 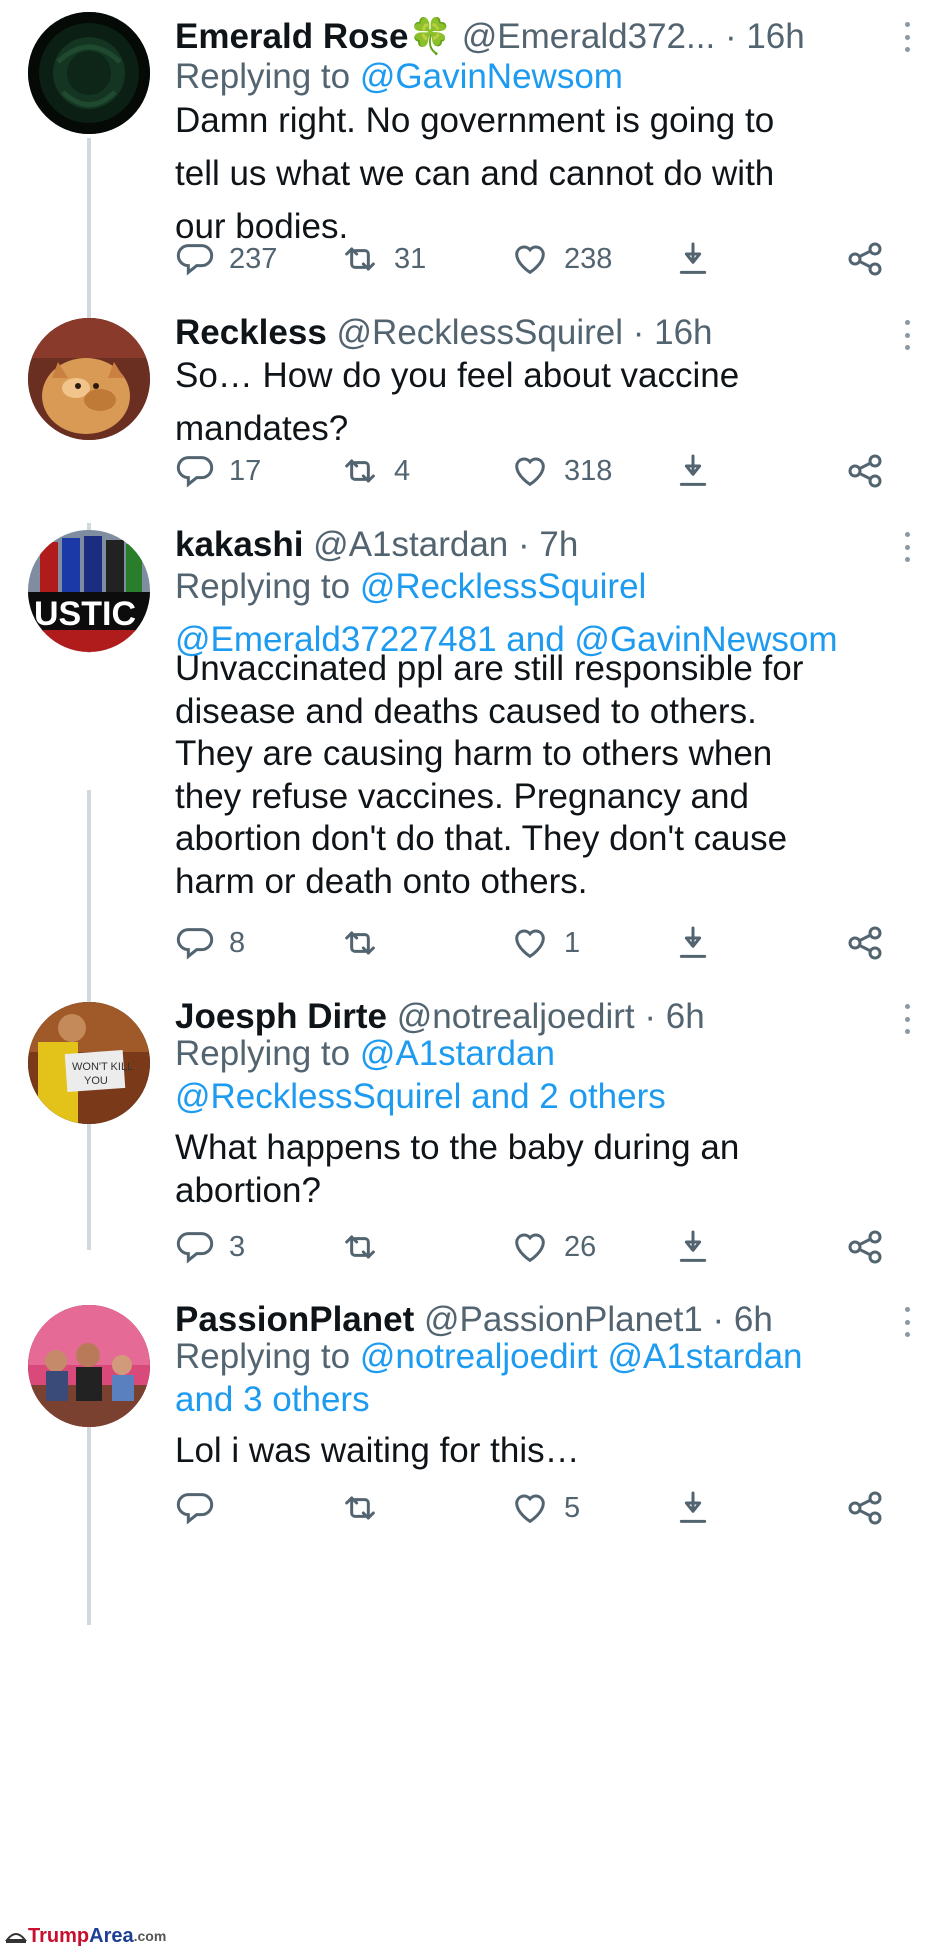 I want to click on timestamp: 16h, so click(x=683, y=332).